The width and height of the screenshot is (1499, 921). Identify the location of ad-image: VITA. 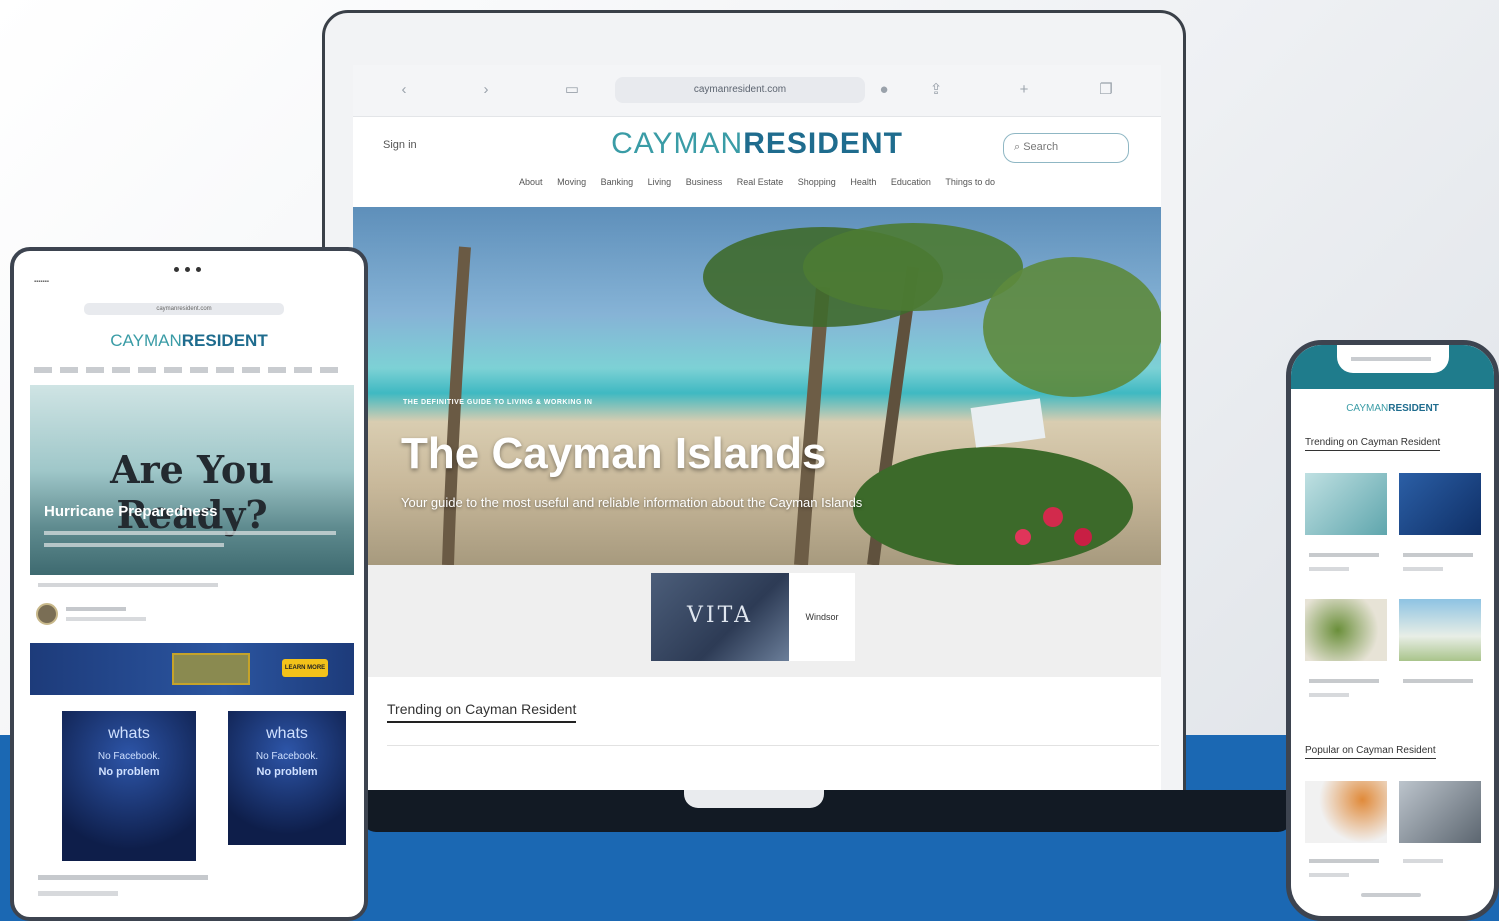
(720, 617).